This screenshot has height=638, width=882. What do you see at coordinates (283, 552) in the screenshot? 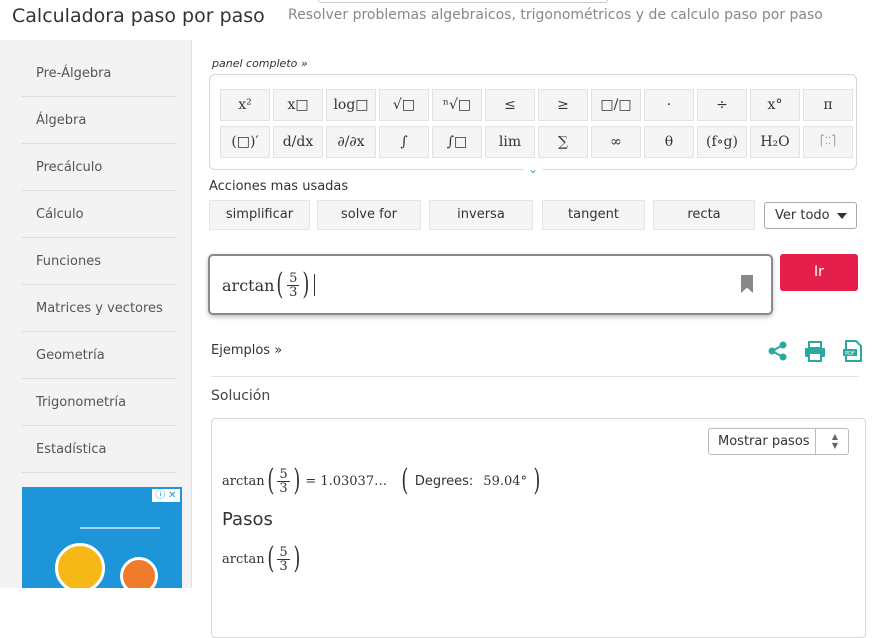
I see `step-numerator: 5` at bounding box center [283, 552].